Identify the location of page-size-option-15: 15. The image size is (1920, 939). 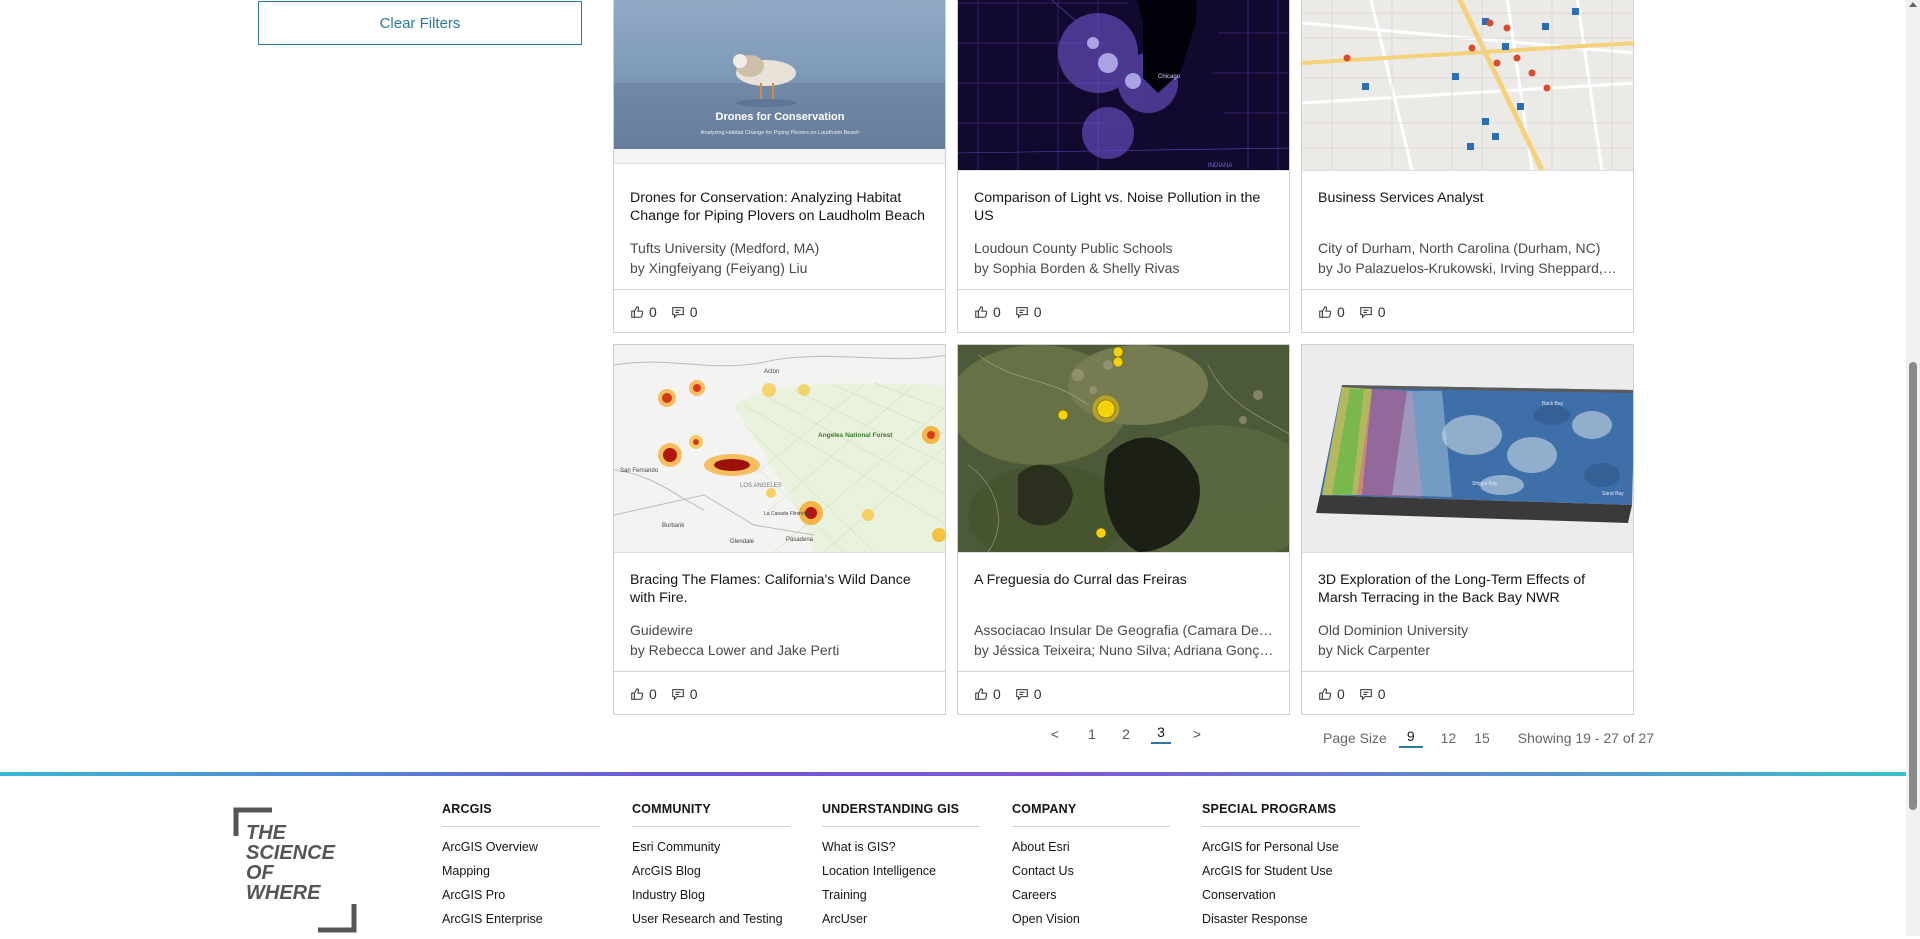
(1482, 738).